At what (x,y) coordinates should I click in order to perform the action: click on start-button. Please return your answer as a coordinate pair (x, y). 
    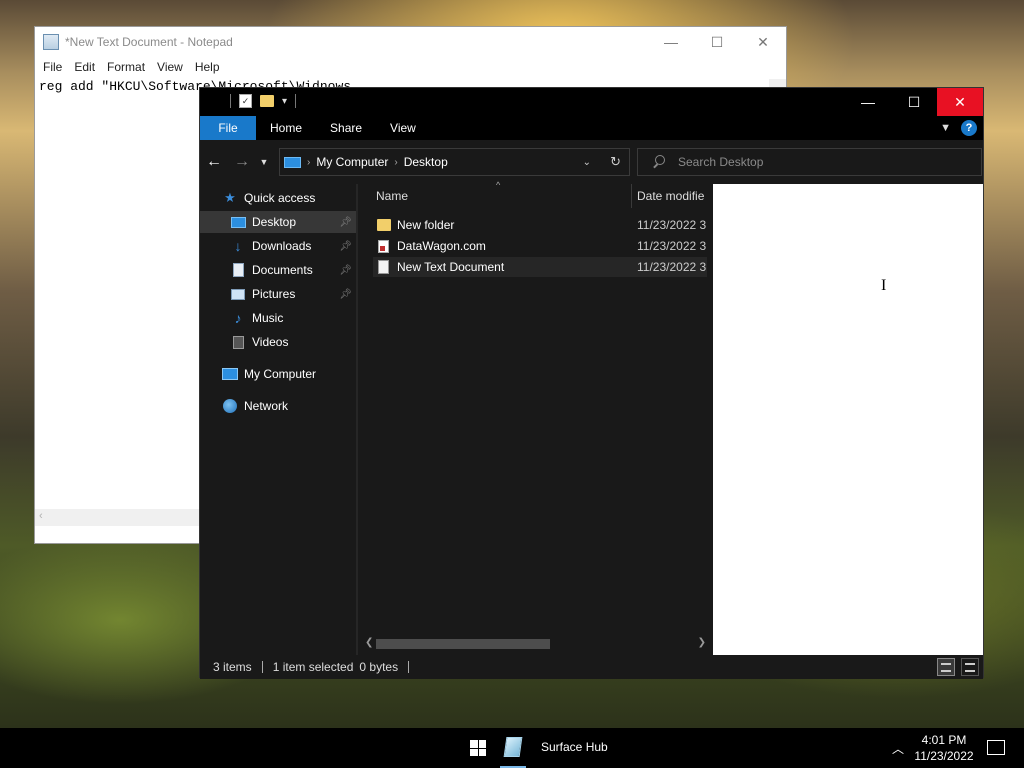
    Looking at the image, I should click on (478, 748).